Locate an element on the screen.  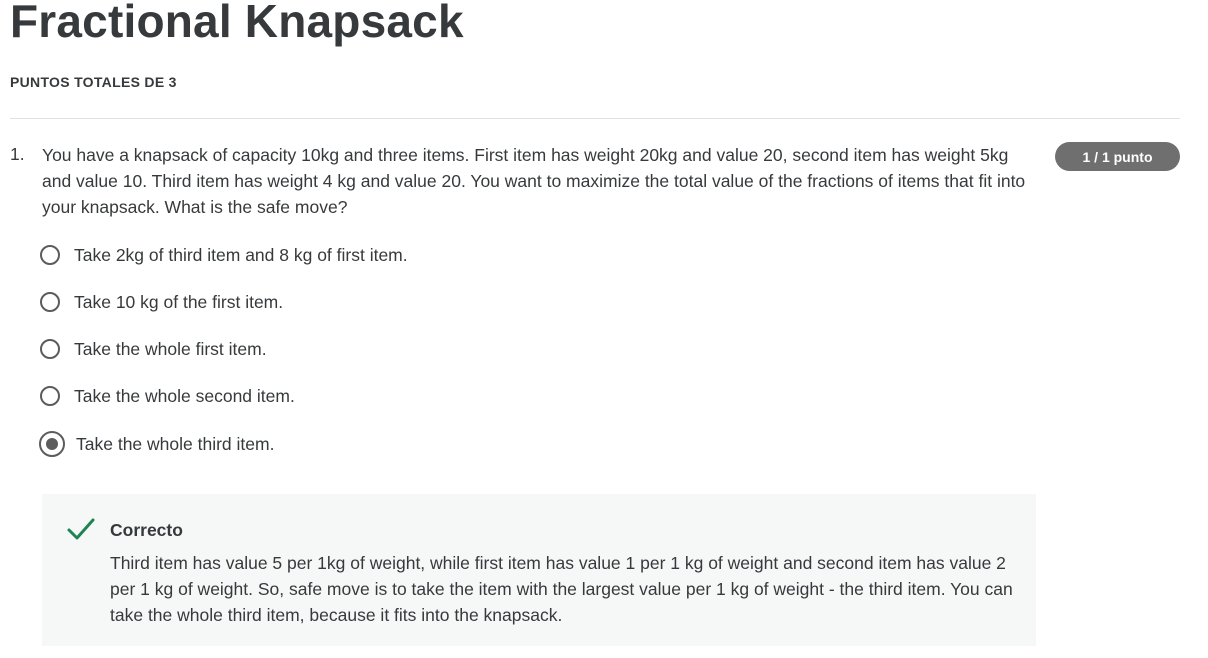
option-4: Take the whole second item. is located at coordinates (167, 396).